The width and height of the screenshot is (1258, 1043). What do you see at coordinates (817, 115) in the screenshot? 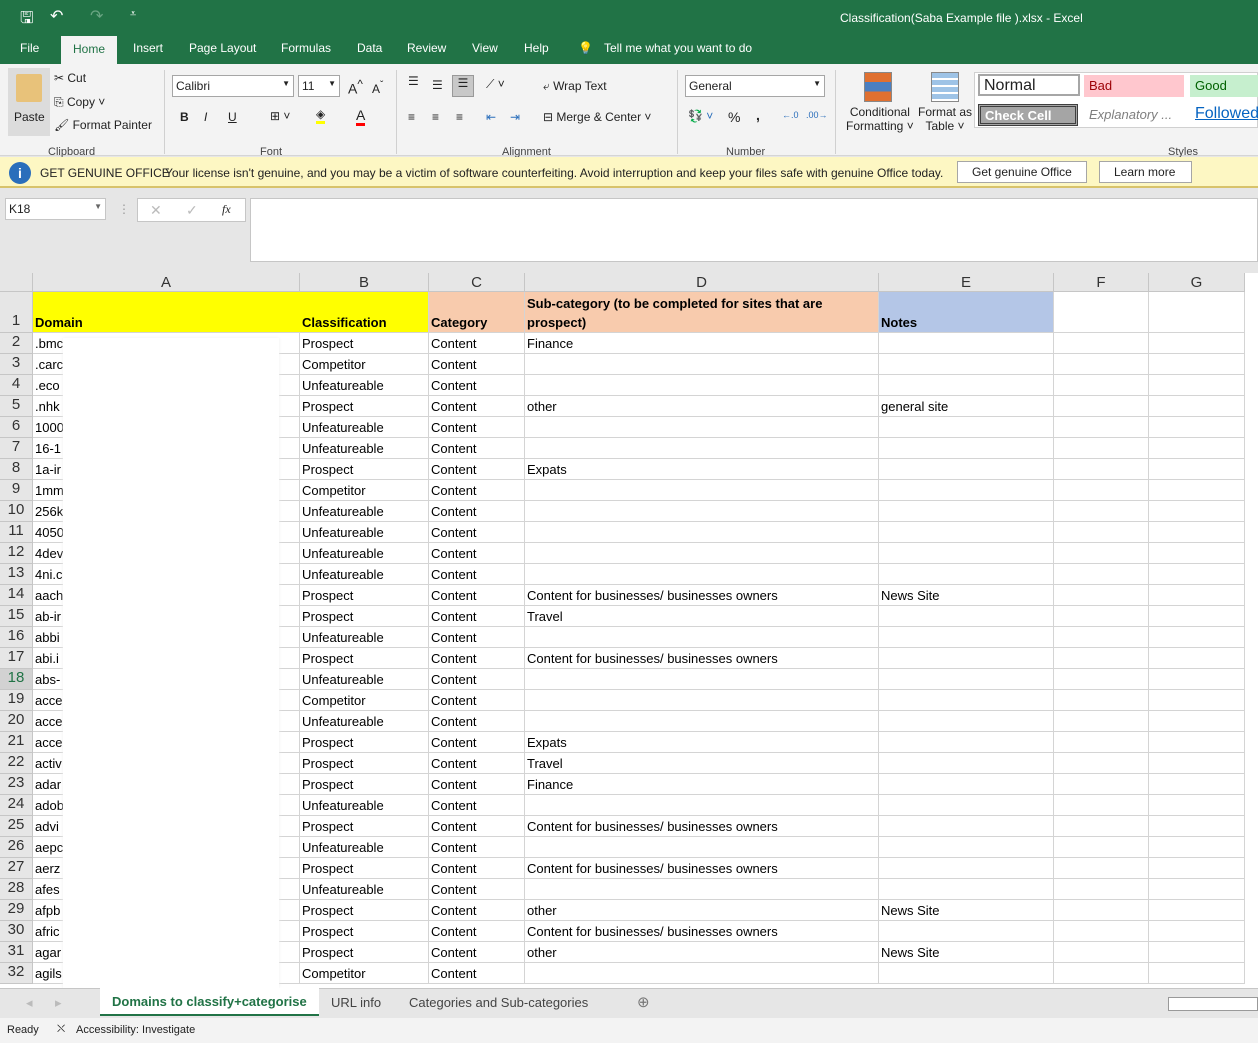
I see `decrease-decimal-icon: .00→` at bounding box center [817, 115].